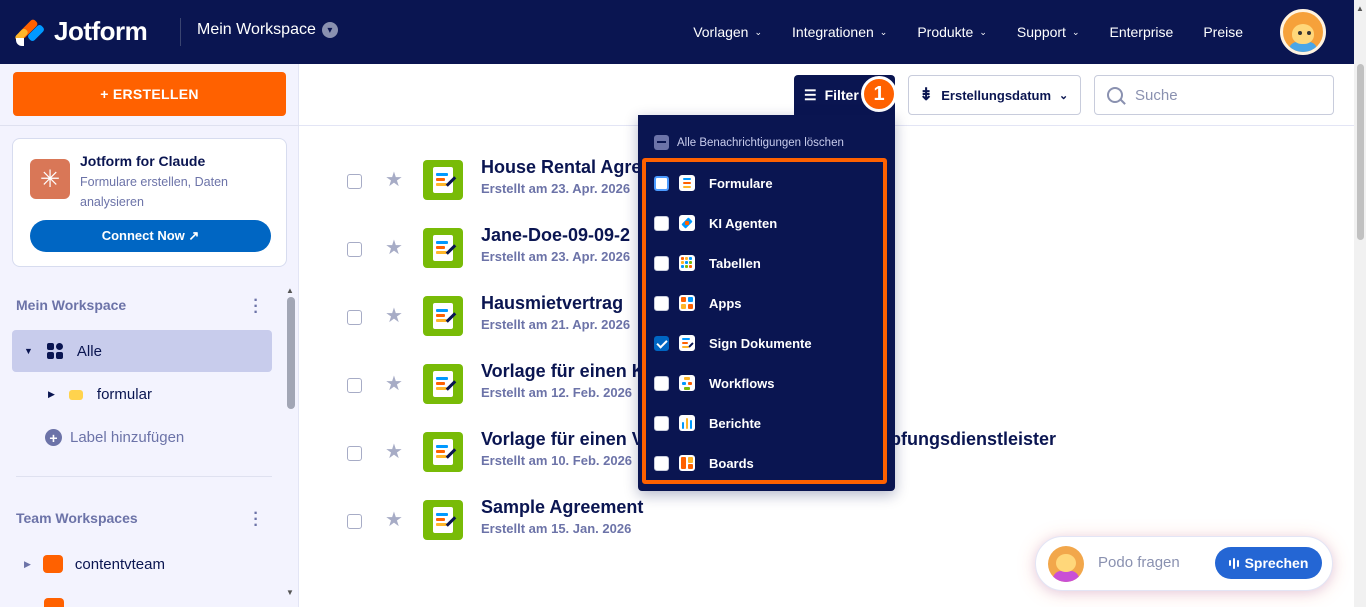 This screenshot has height=607, width=1366. Describe the element at coordinates (555, 235) in the screenshot. I see `form-title: Jane-Doe-09-09-2` at that location.